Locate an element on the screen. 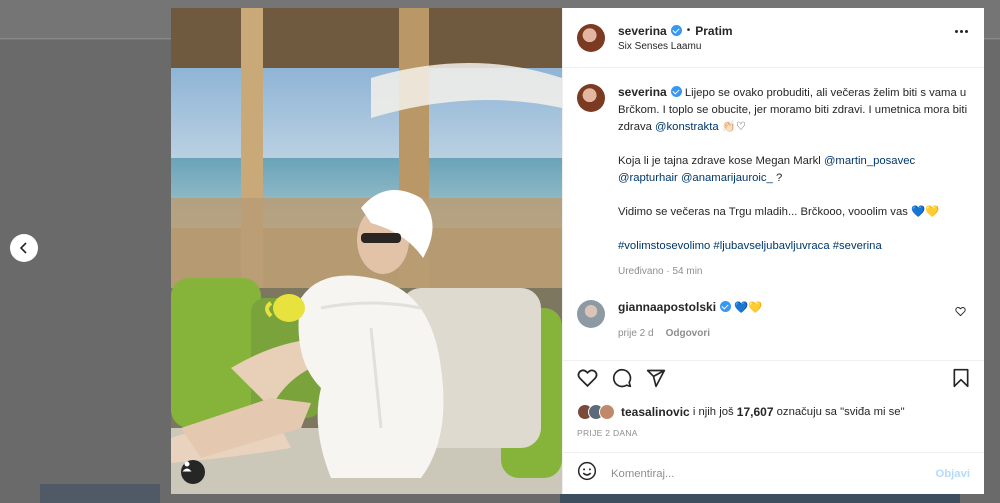  likes-text: i njih još is located at coordinates (713, 412).